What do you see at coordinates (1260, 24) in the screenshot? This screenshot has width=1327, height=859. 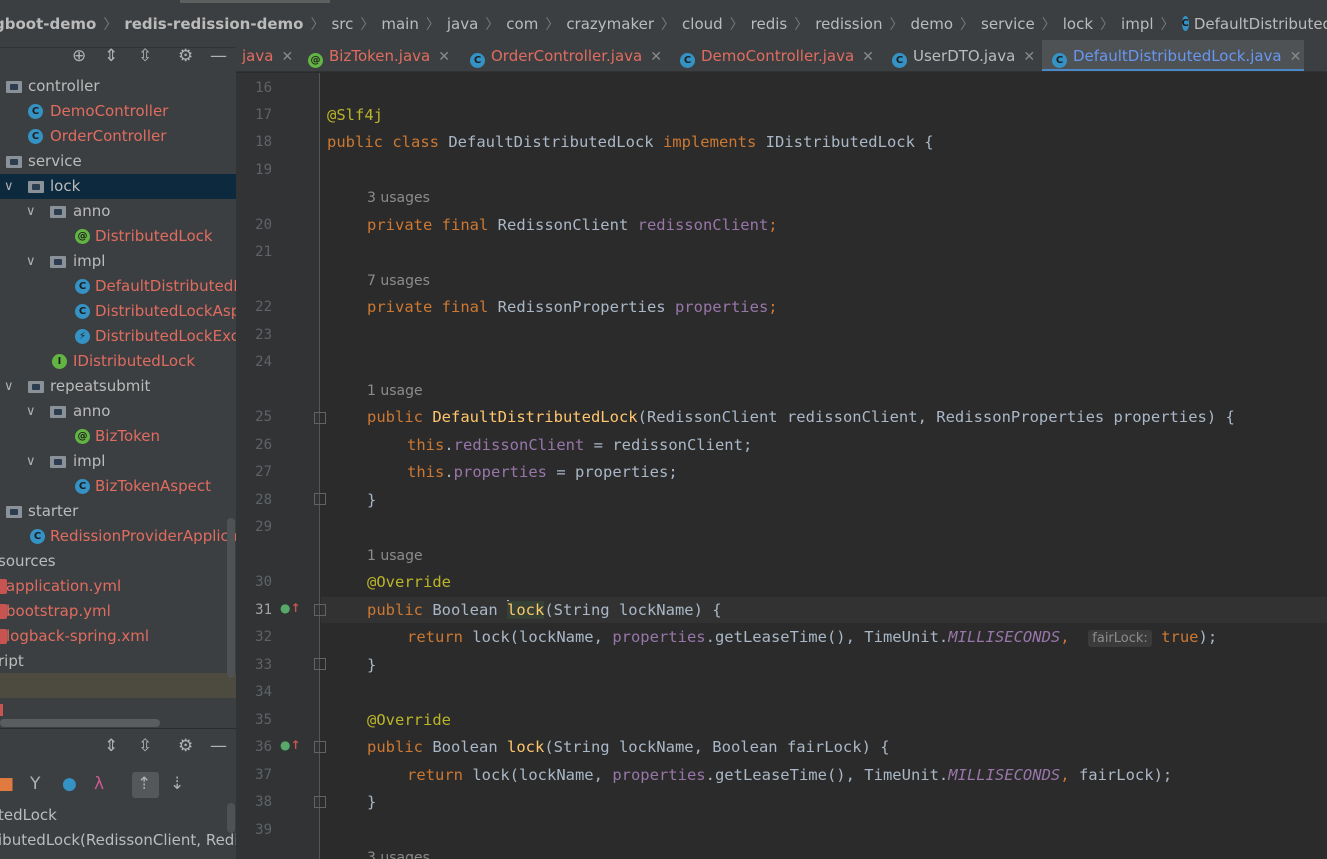 I see `breadcrumb-item-class: DefaultDistributedLock` at bounding box center [1260, 24].